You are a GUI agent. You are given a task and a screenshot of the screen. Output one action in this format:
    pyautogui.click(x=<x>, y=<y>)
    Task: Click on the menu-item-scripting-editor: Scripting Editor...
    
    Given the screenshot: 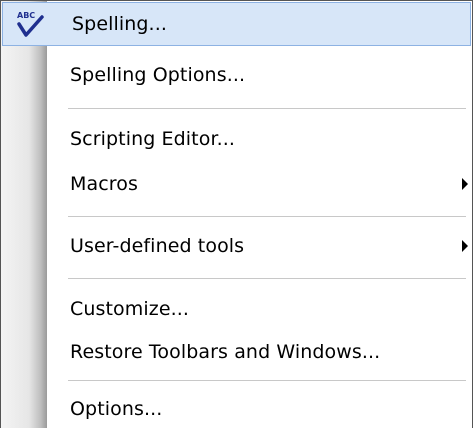 What is the action you would take?
    pyautogui.click(x=236, y=139)
    